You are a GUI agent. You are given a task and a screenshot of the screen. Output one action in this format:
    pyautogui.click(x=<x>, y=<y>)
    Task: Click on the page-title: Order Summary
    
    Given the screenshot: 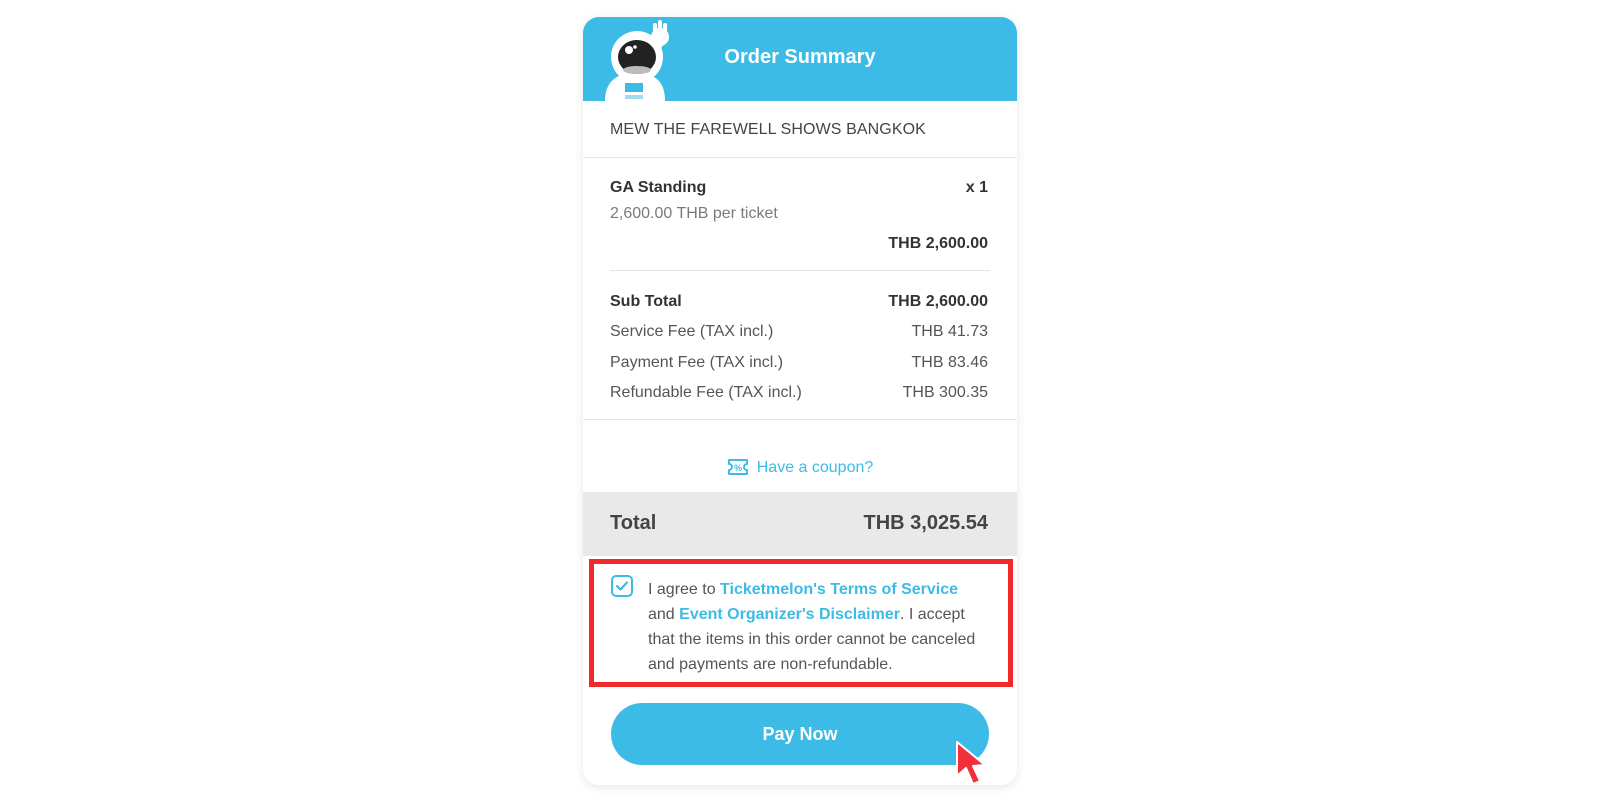 What is the action you would take?
    pyautogui.click(x=800, y=57)
    